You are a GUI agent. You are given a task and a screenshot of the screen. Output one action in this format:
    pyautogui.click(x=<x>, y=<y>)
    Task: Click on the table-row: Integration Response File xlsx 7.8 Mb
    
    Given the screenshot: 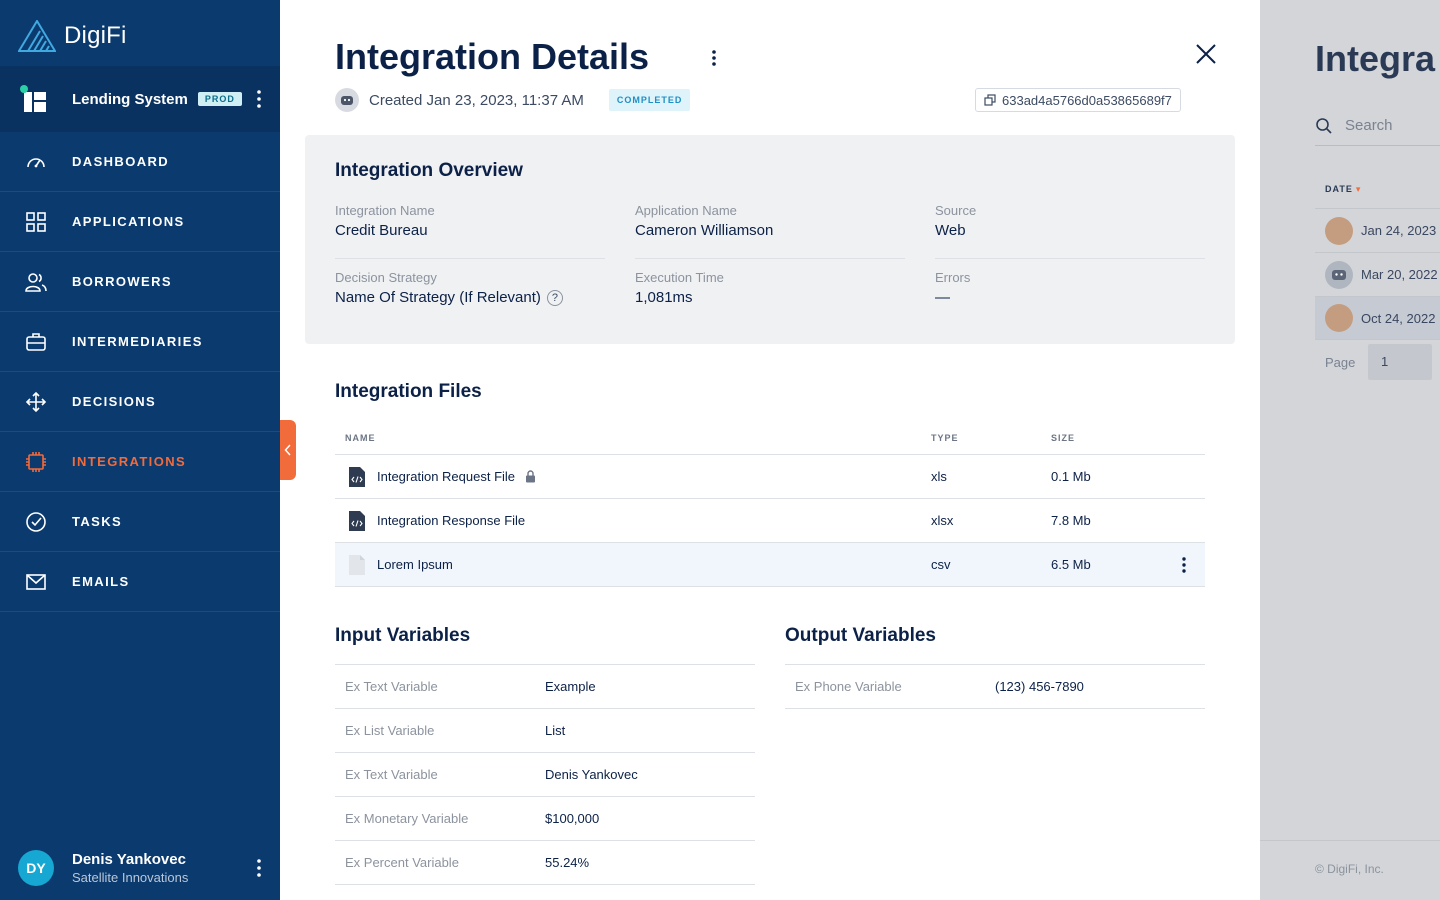 What is the action you would take?
    pyautogui.click(x=770, y=521)
    